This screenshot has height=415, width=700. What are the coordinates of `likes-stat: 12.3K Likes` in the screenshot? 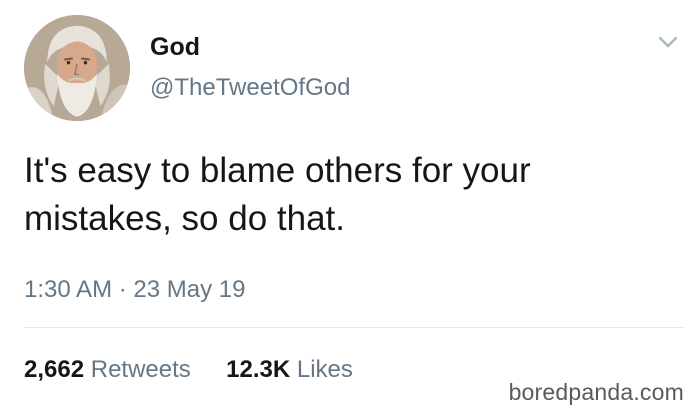 It's located at (286, 369).